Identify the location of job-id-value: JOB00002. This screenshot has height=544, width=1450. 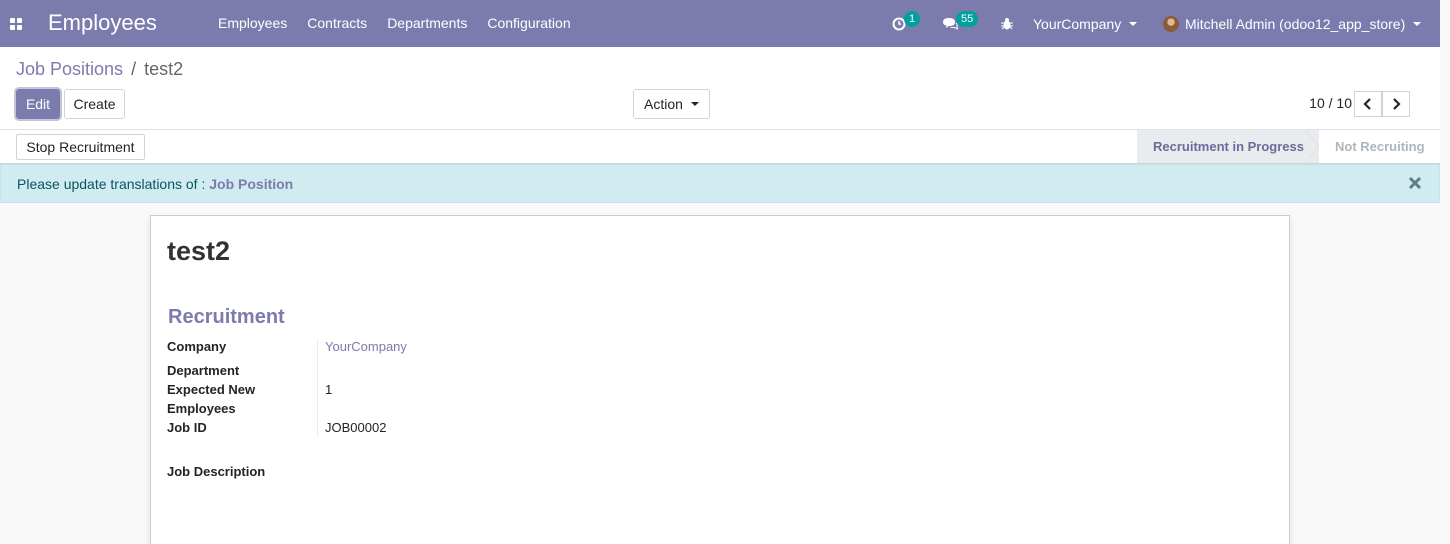
(356, 427).